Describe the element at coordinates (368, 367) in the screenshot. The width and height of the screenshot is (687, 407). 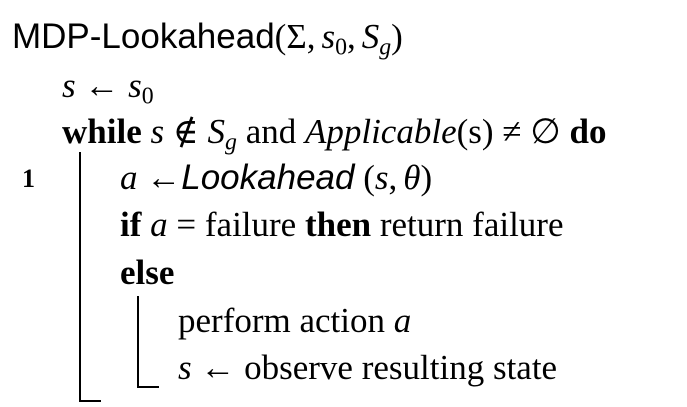
I see `observe-line: s ← observe resulting state` at that location.